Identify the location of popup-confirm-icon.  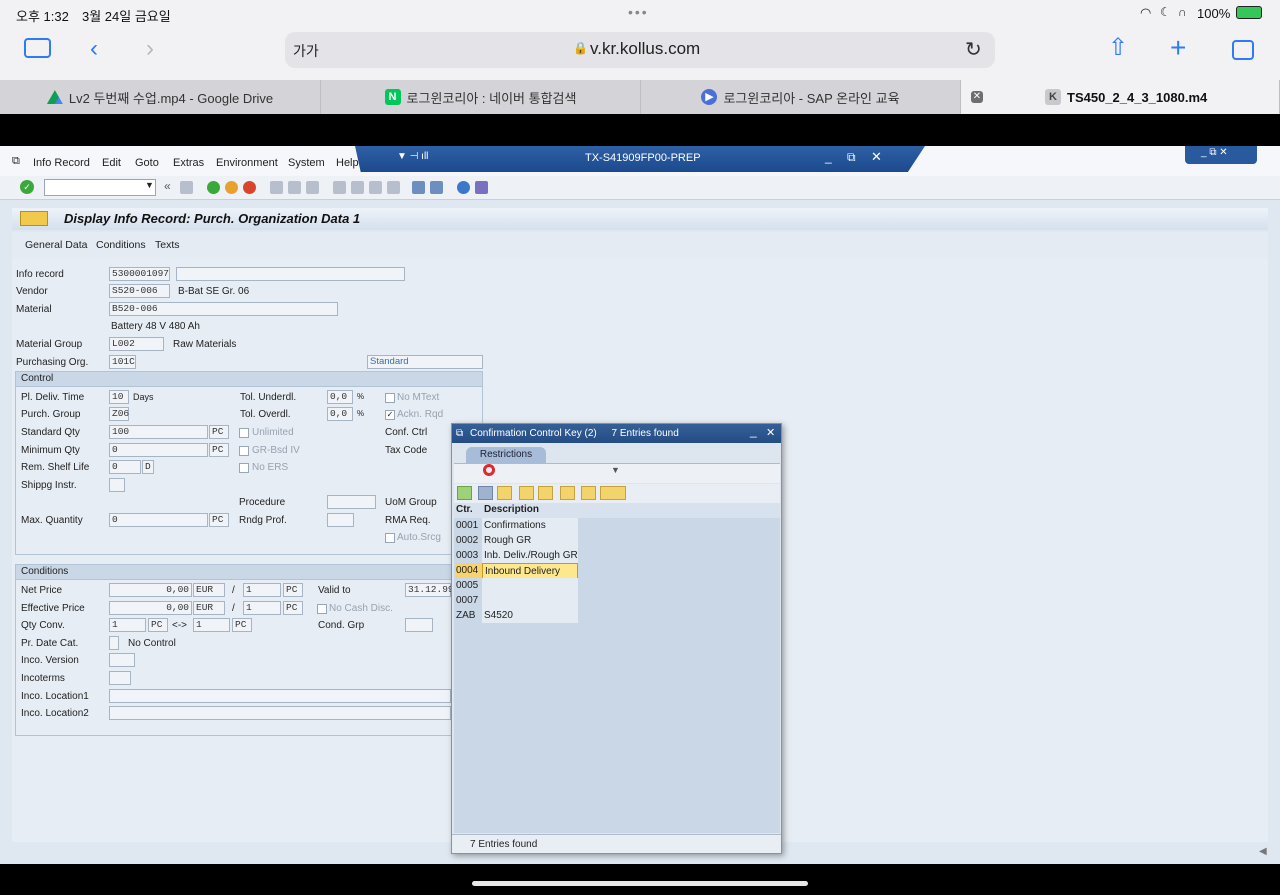
(464, 493).